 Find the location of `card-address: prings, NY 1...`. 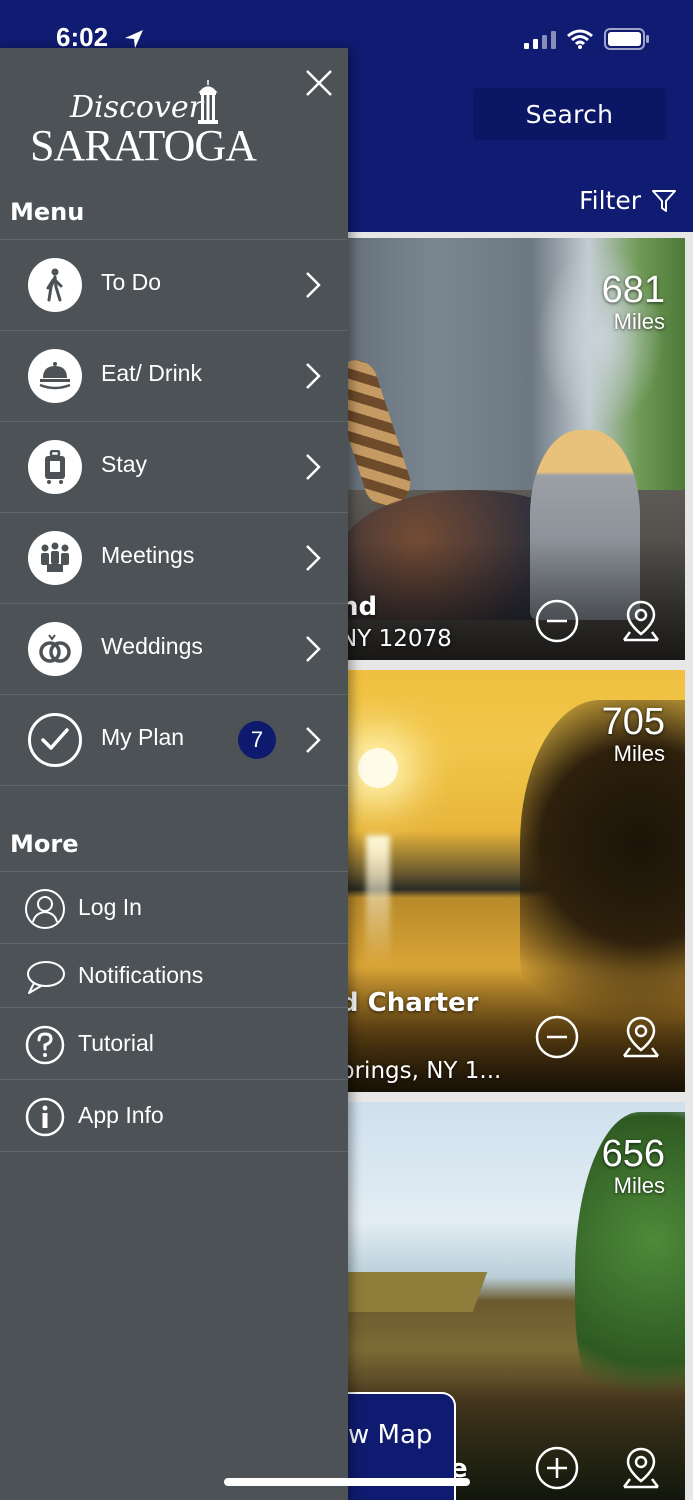

card-address: prings, NY 1... is located at coordinates (421, 1071).